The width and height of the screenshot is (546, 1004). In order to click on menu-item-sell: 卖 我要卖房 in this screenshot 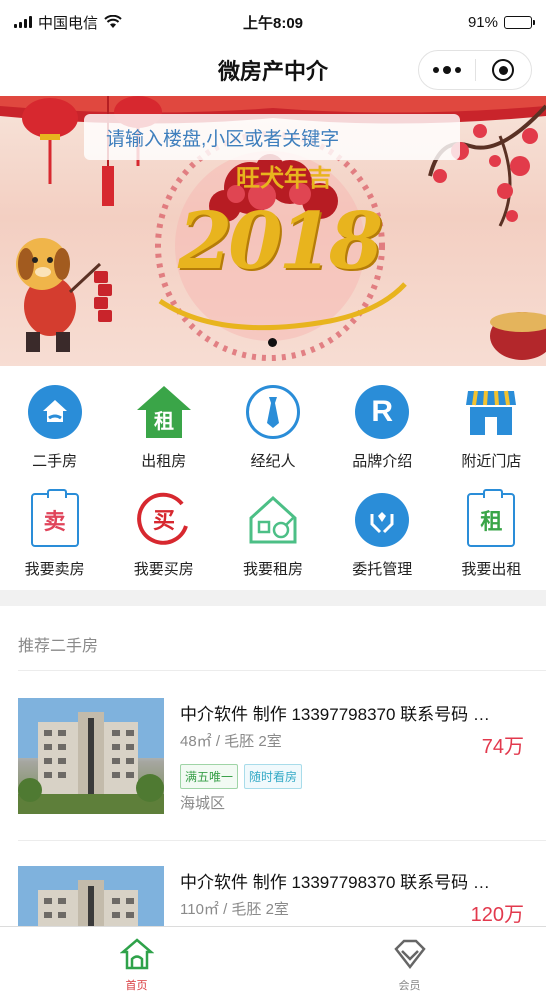, I will do `click(54, 541)`.